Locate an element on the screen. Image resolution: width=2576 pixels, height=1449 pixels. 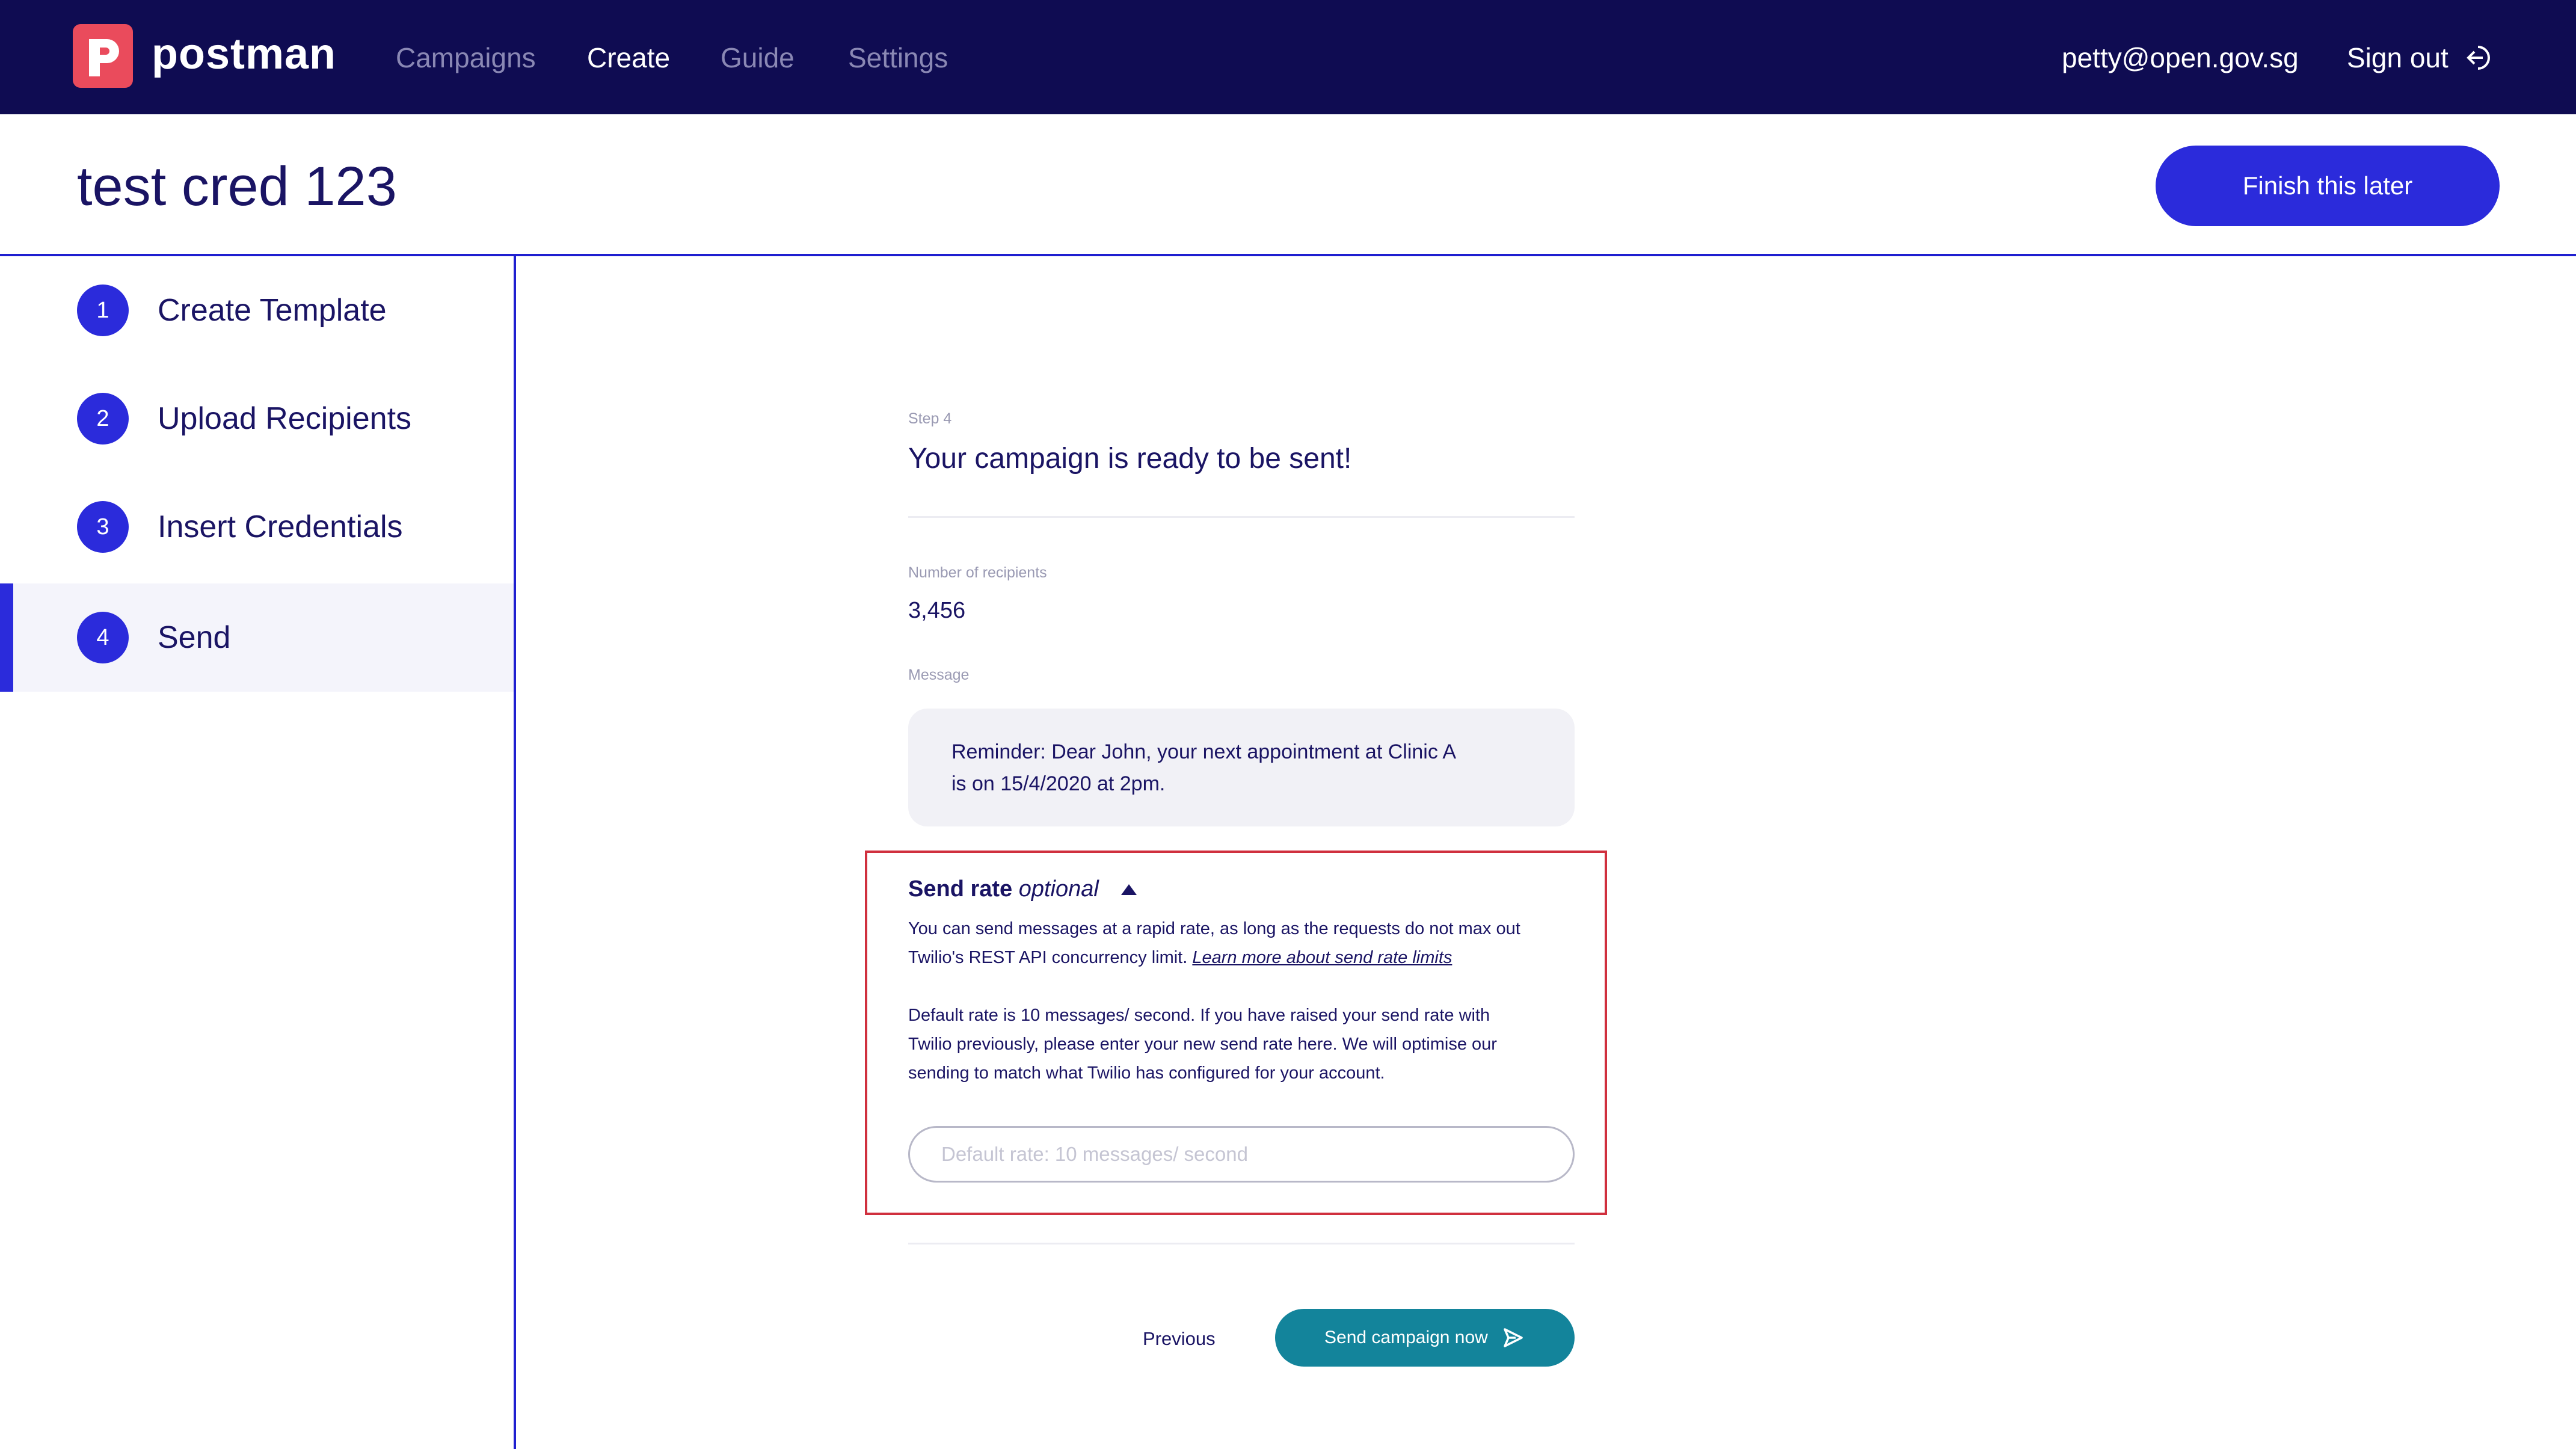
sign-out-icon is located at coordinates (2481, 57).